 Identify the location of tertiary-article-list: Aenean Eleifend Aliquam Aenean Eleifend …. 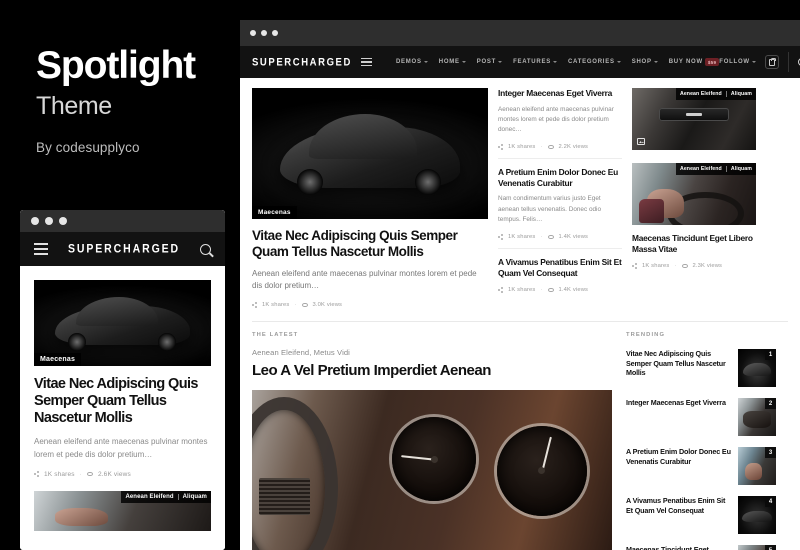
(694, 198).